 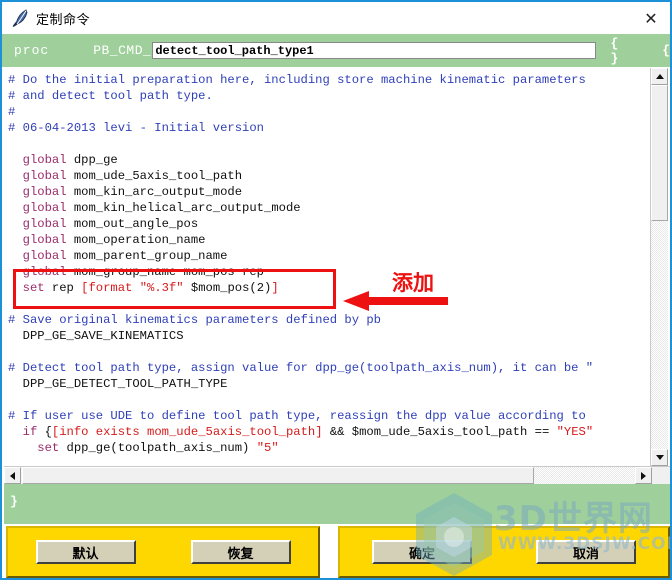 What do you see at coordinates (118, 384) in the screenshot?
I see `code-line: DPP_GE_DETECT_TOOL_PATH_TYPE` at bounding box center [118, 384].